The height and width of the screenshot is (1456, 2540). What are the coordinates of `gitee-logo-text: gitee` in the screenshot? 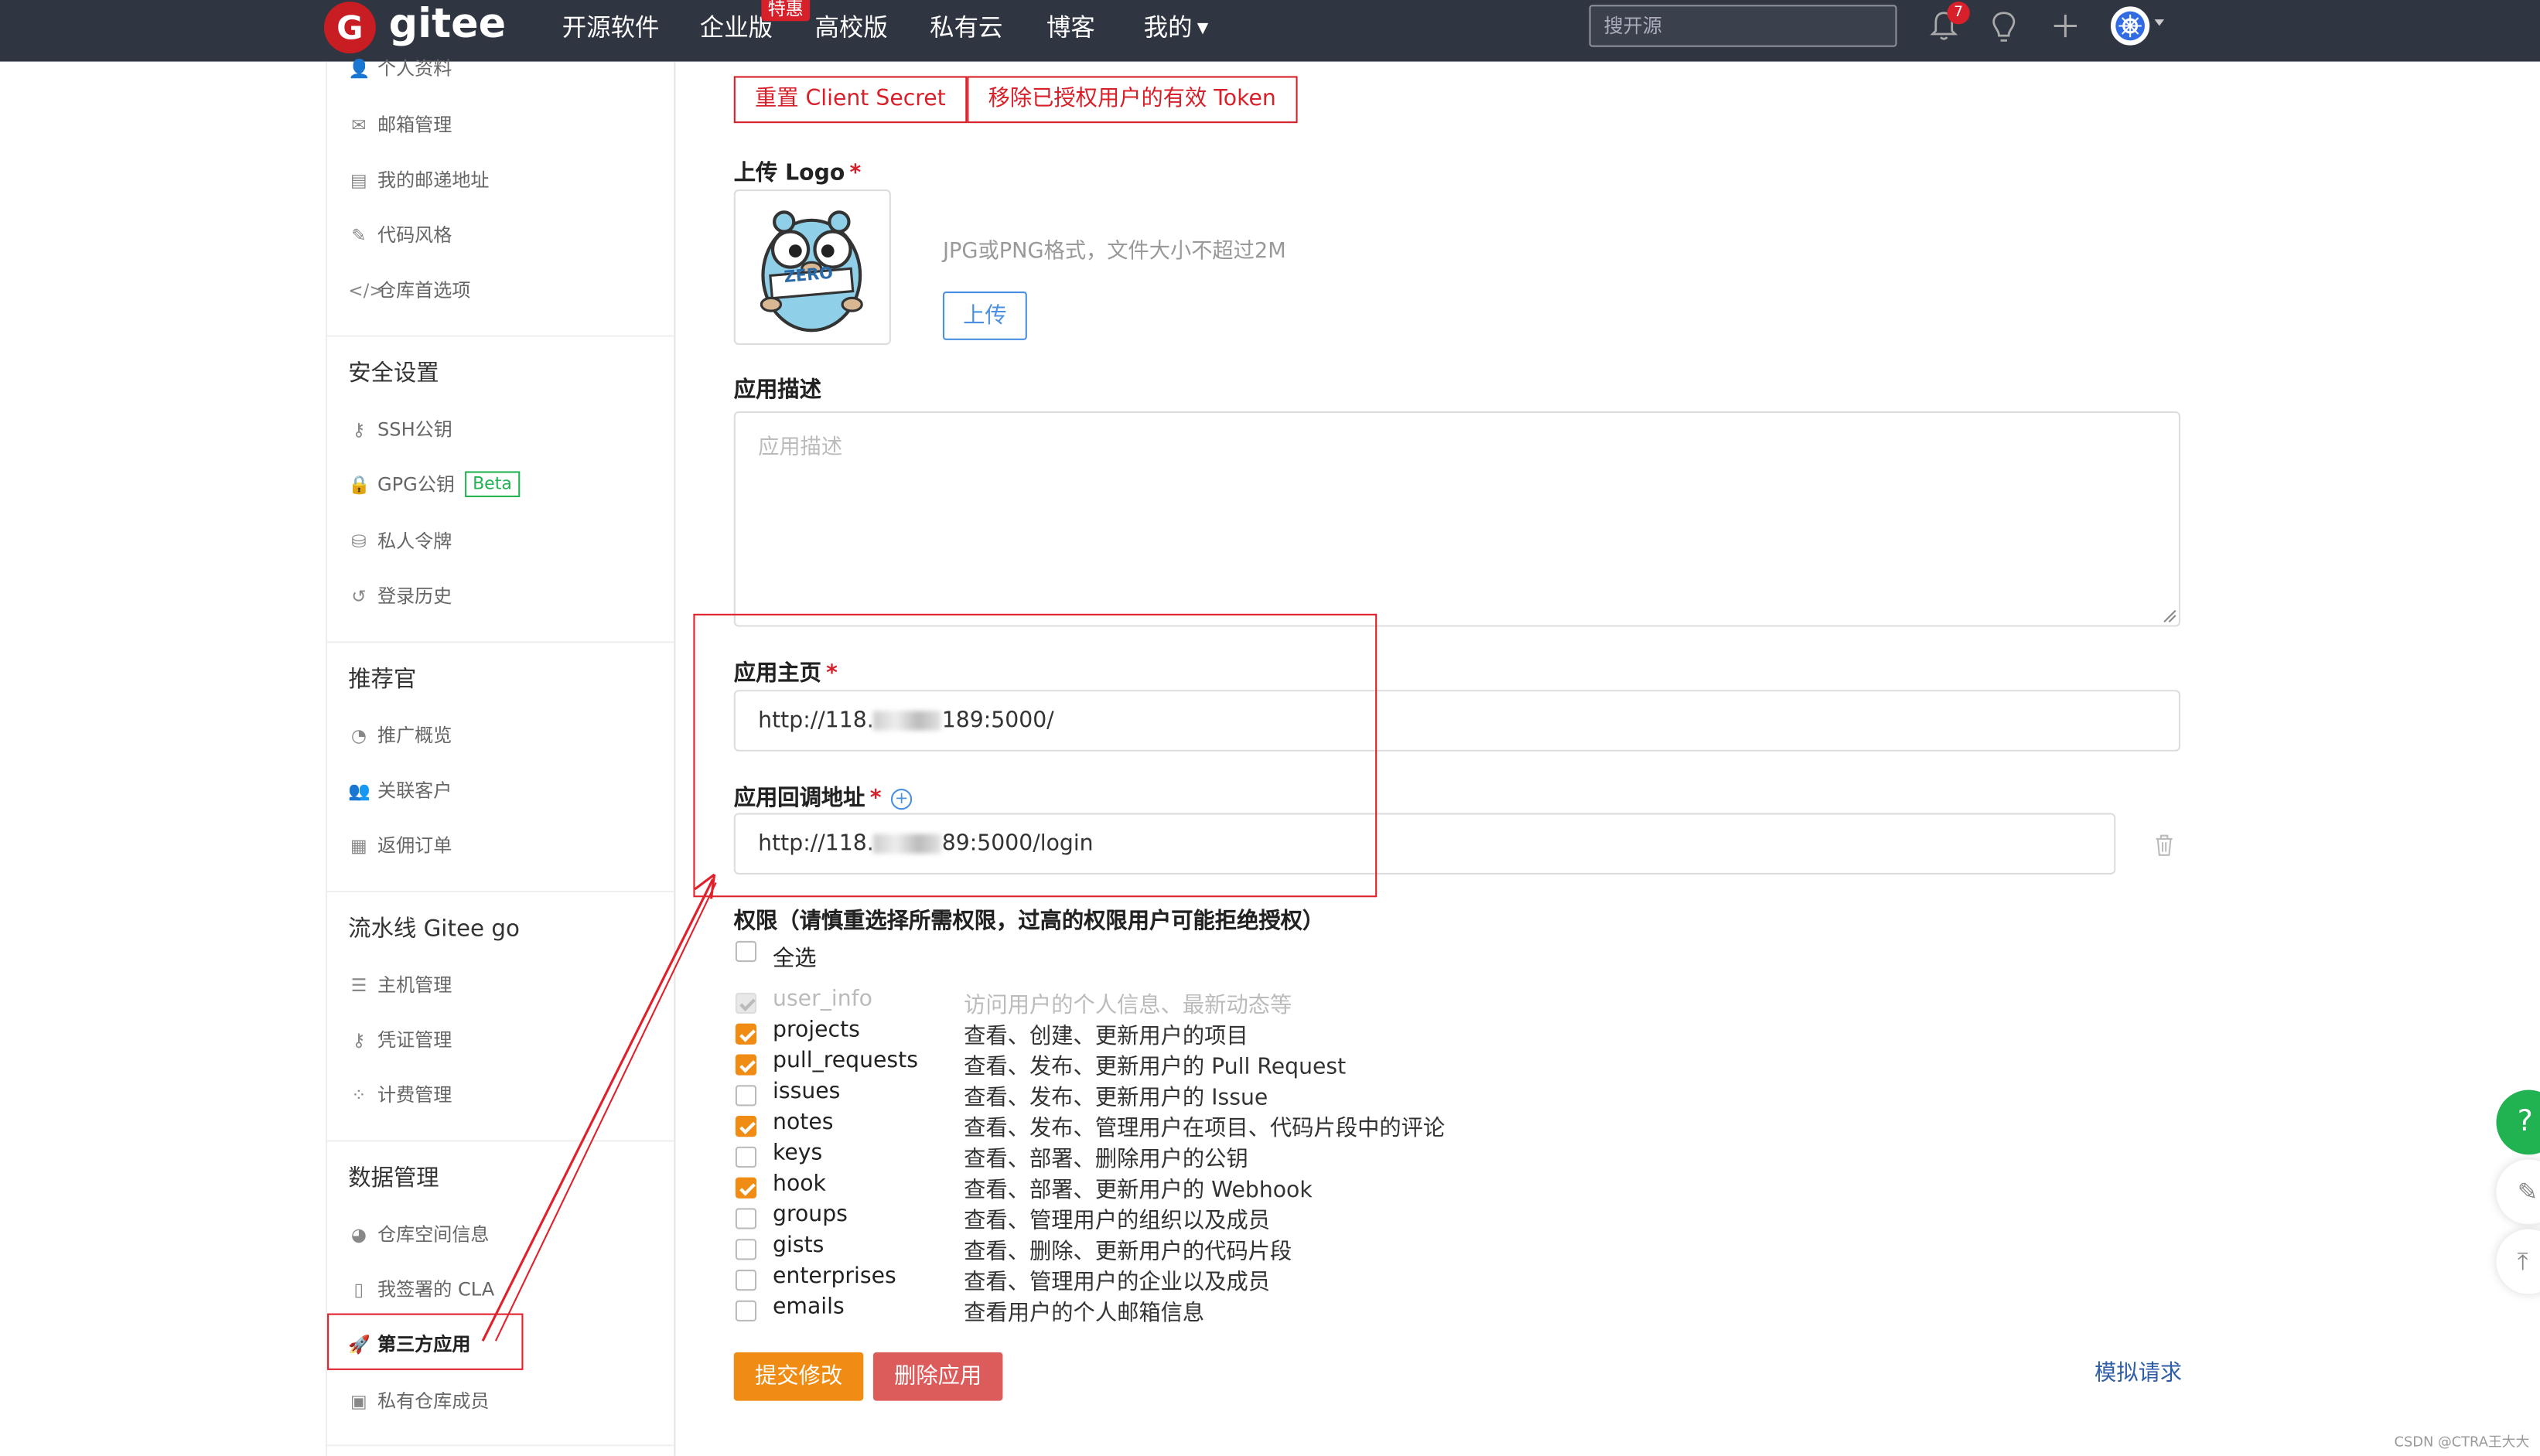 It's located at (447, 25).